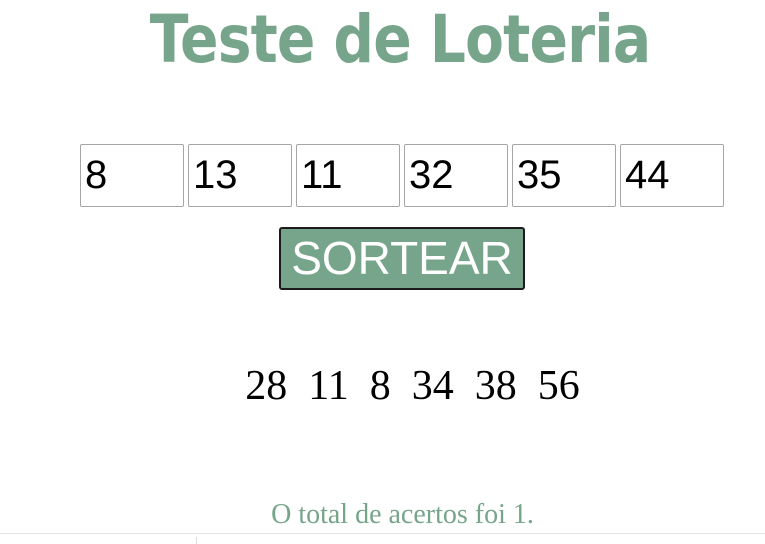 Image resolution: width=765 pixels, height=544 pixels. What do you see at coordinates (196, 540) in the screenshot?
I see `bottom-tick` at bounding box center [196, 540].